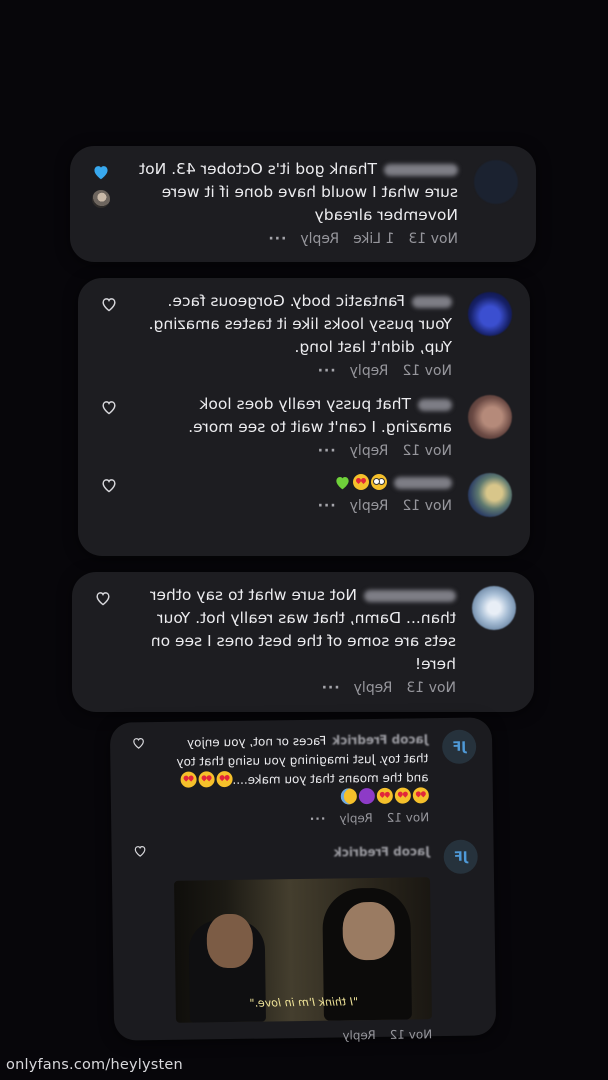 Image resolution: width=608 pixels, height=1080 pixels. I want to click on comment-text, so click(292, 482).